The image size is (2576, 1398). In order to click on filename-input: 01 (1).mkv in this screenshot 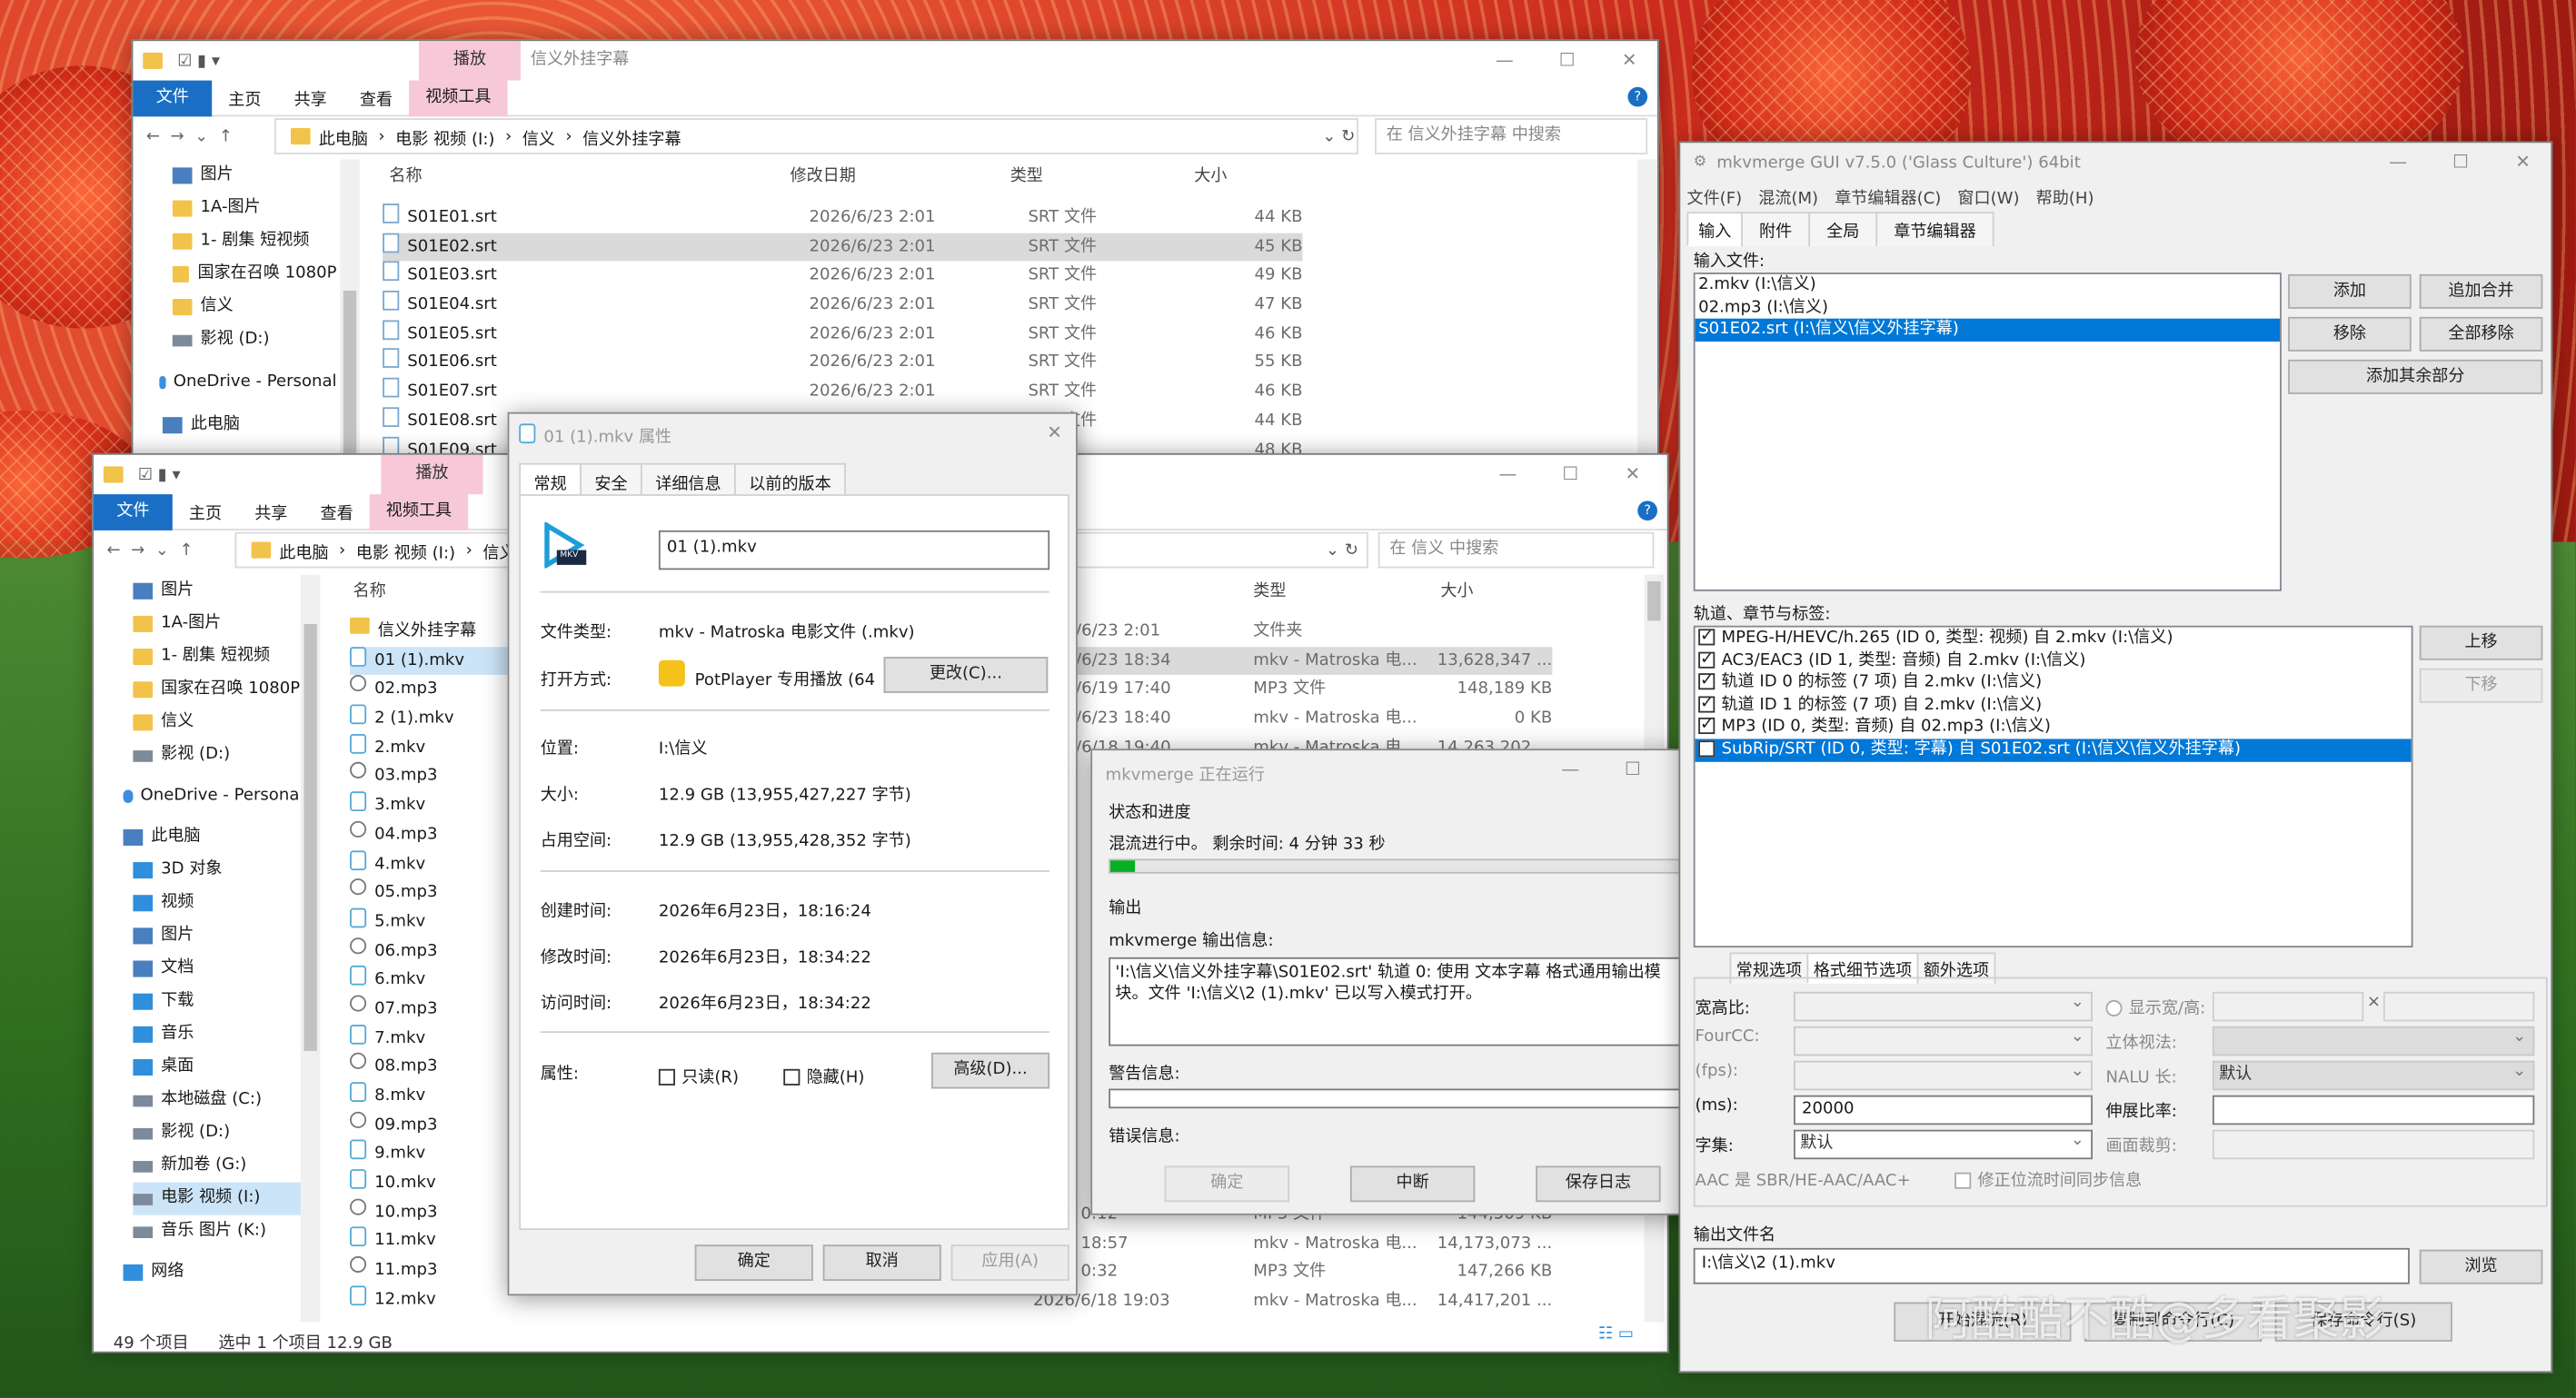, I will do `click(854, 550)`.